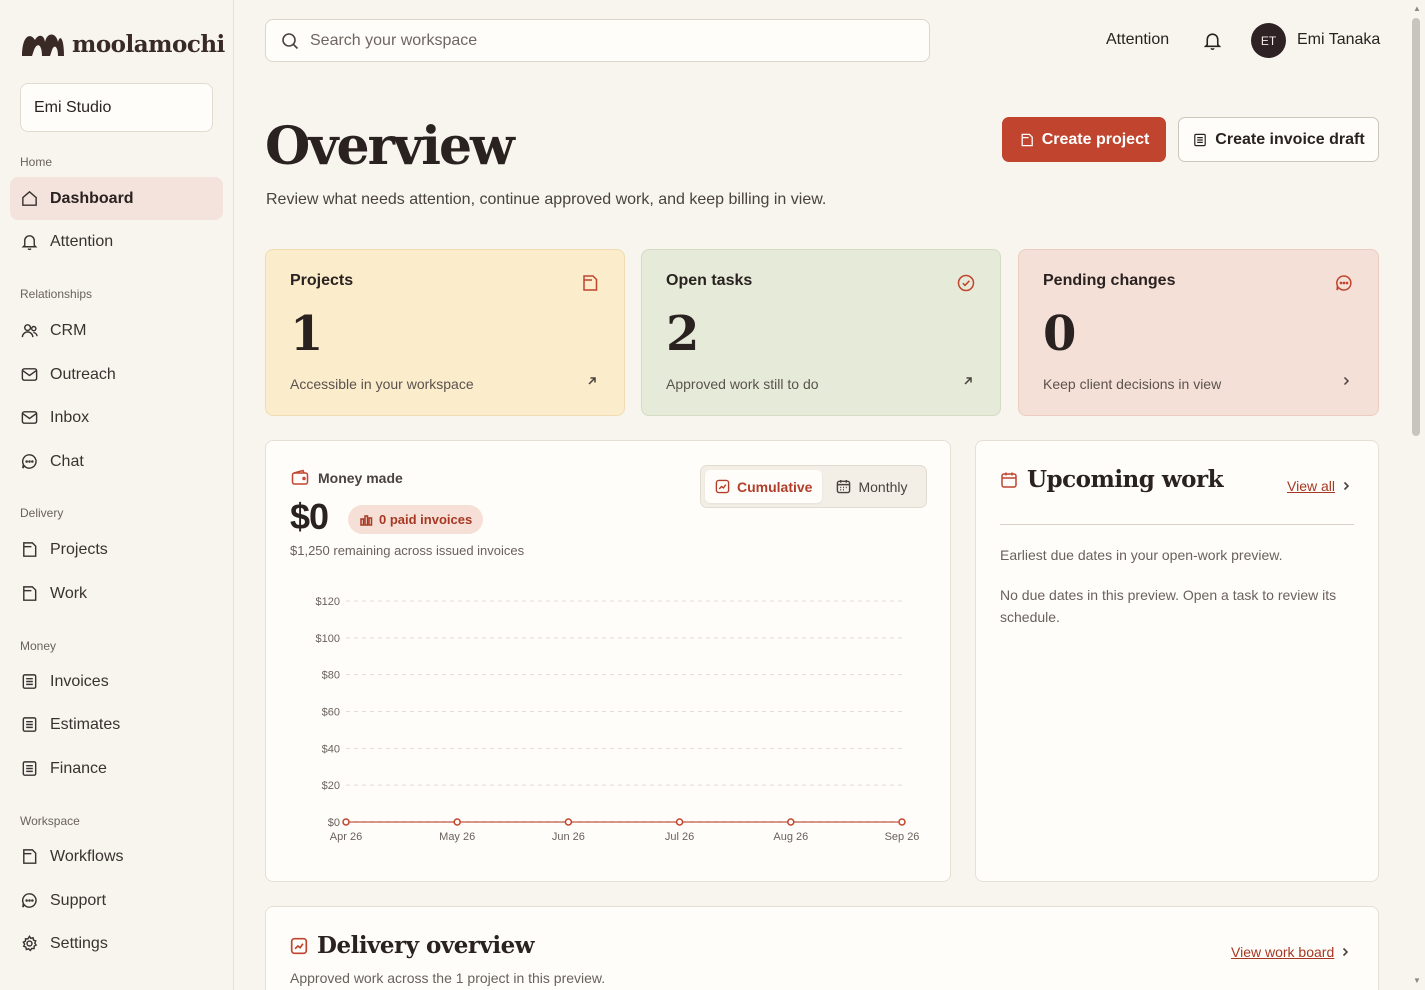 This screenshot has height=990, width=1425. I want to click on sidebar-item-chat: Chat, so click(116, 461).